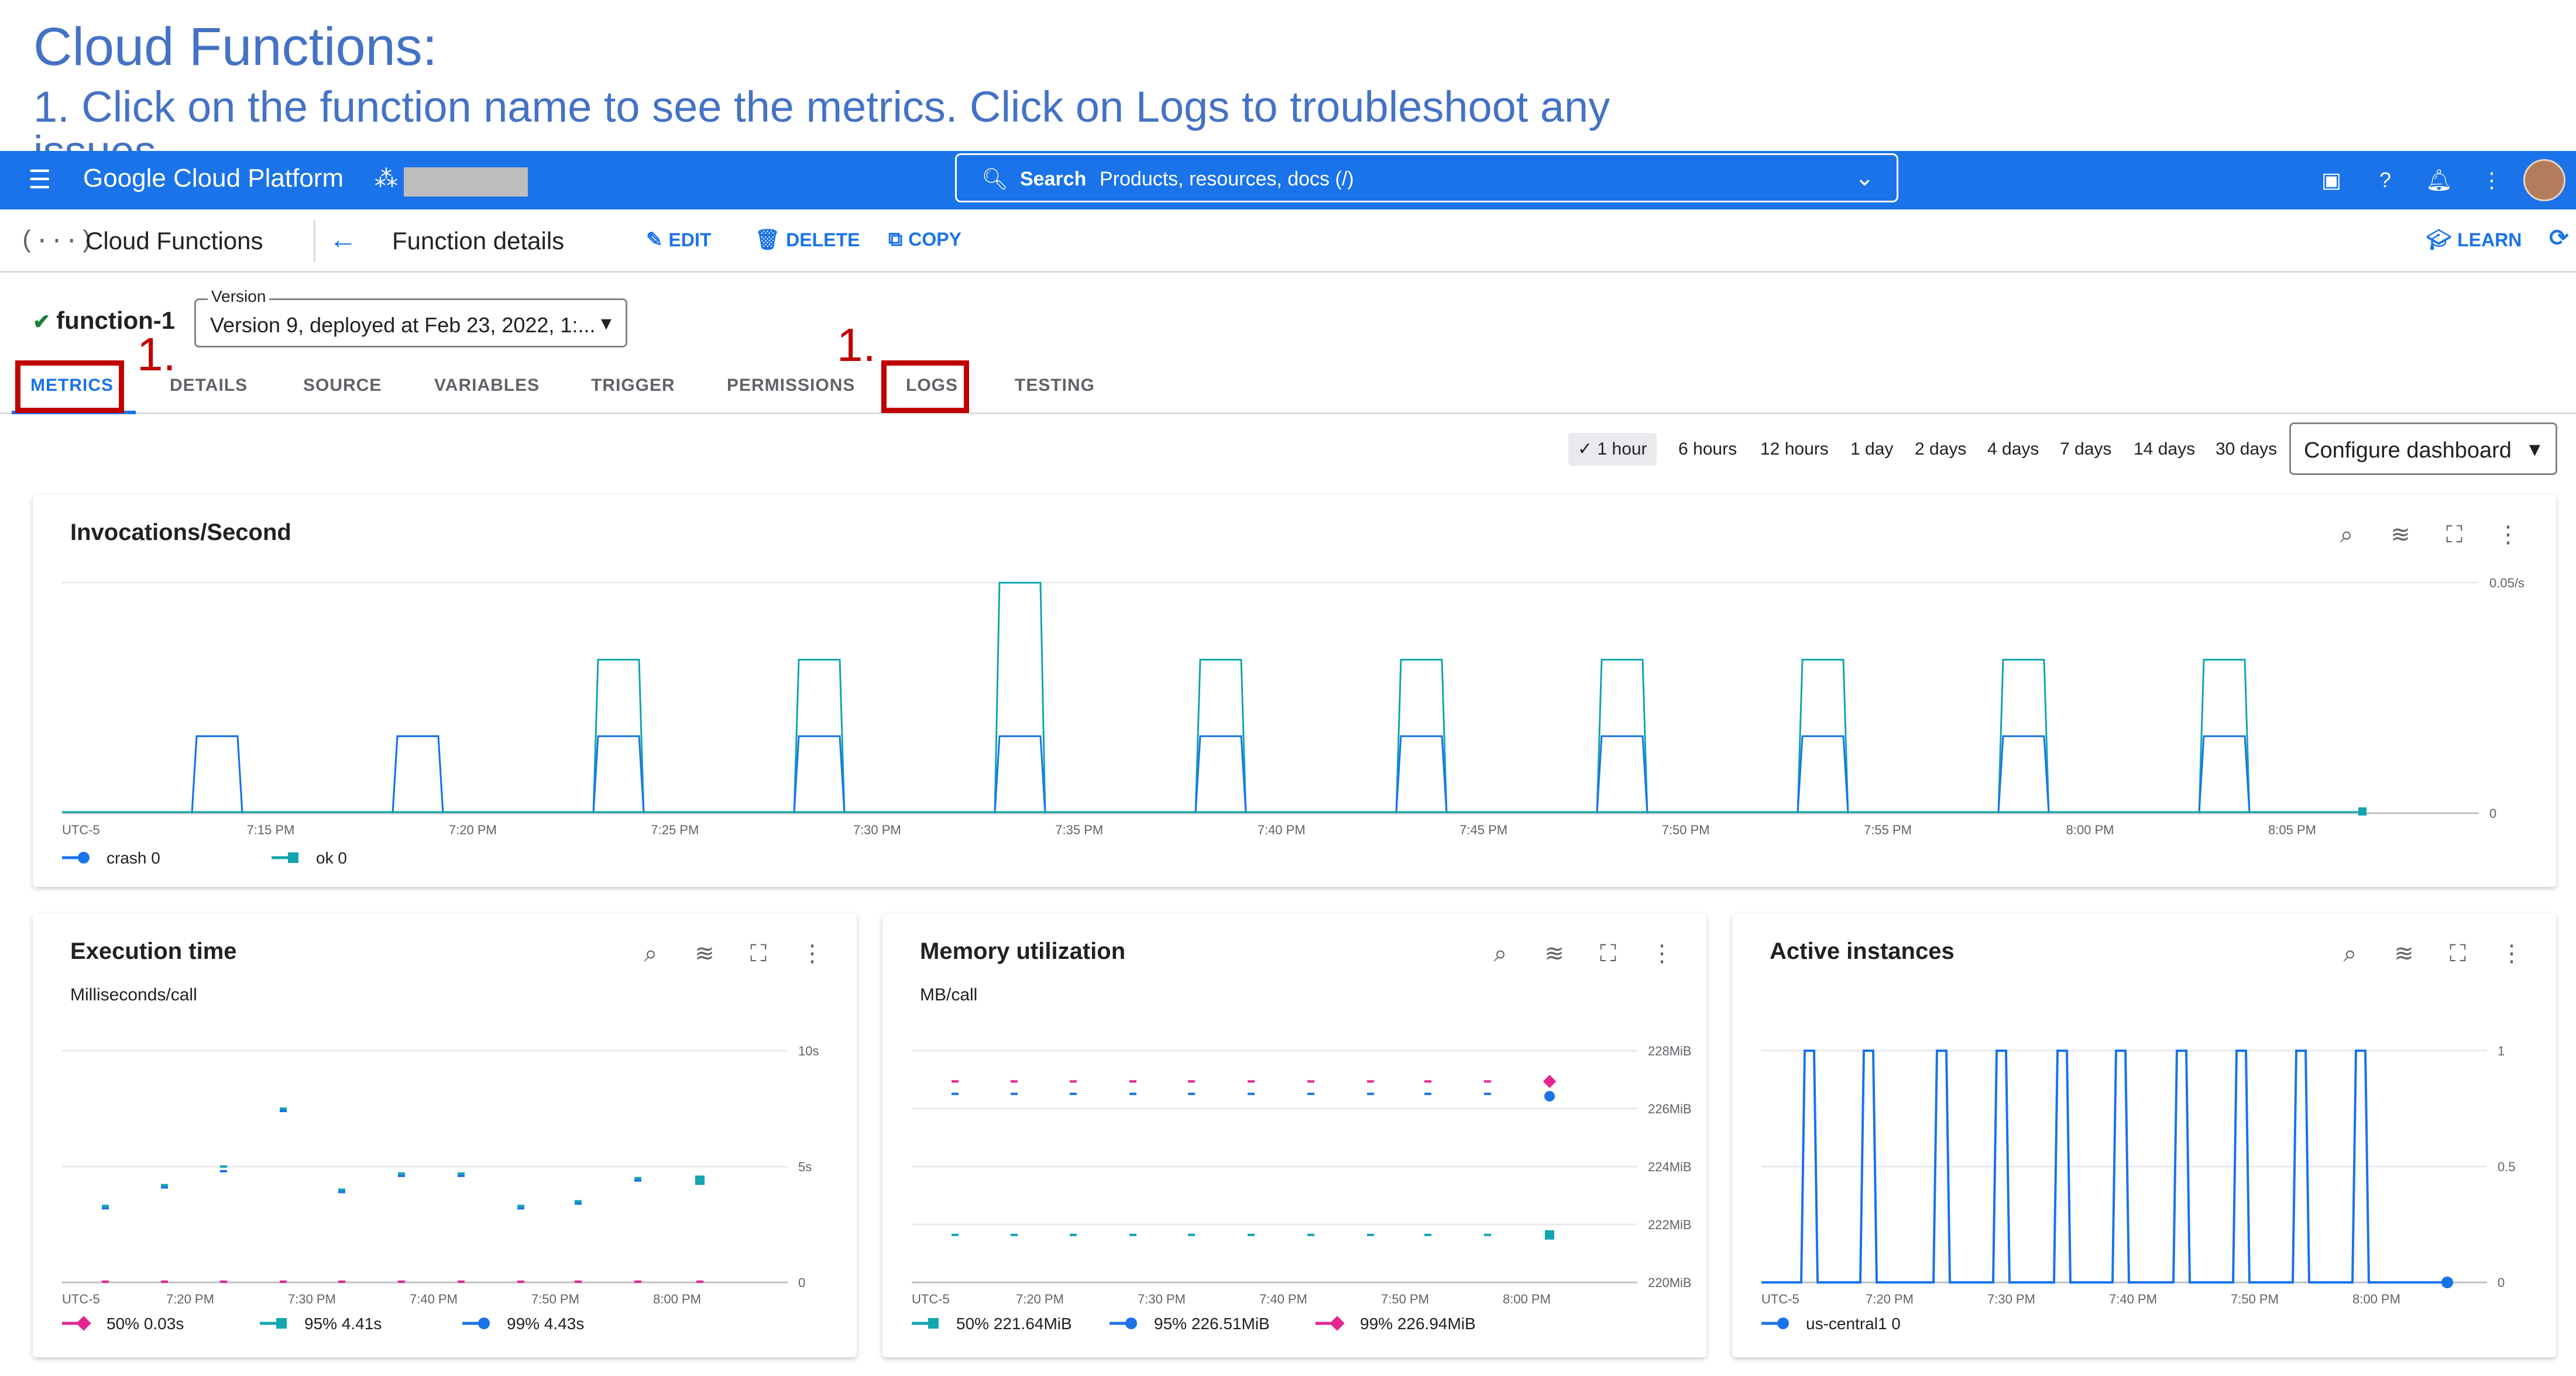 This screenshot has width=2576, height=1376. Describe the element at coordinates (2447, 1282) in the screenshot. I see `instances-last-point` at that location.